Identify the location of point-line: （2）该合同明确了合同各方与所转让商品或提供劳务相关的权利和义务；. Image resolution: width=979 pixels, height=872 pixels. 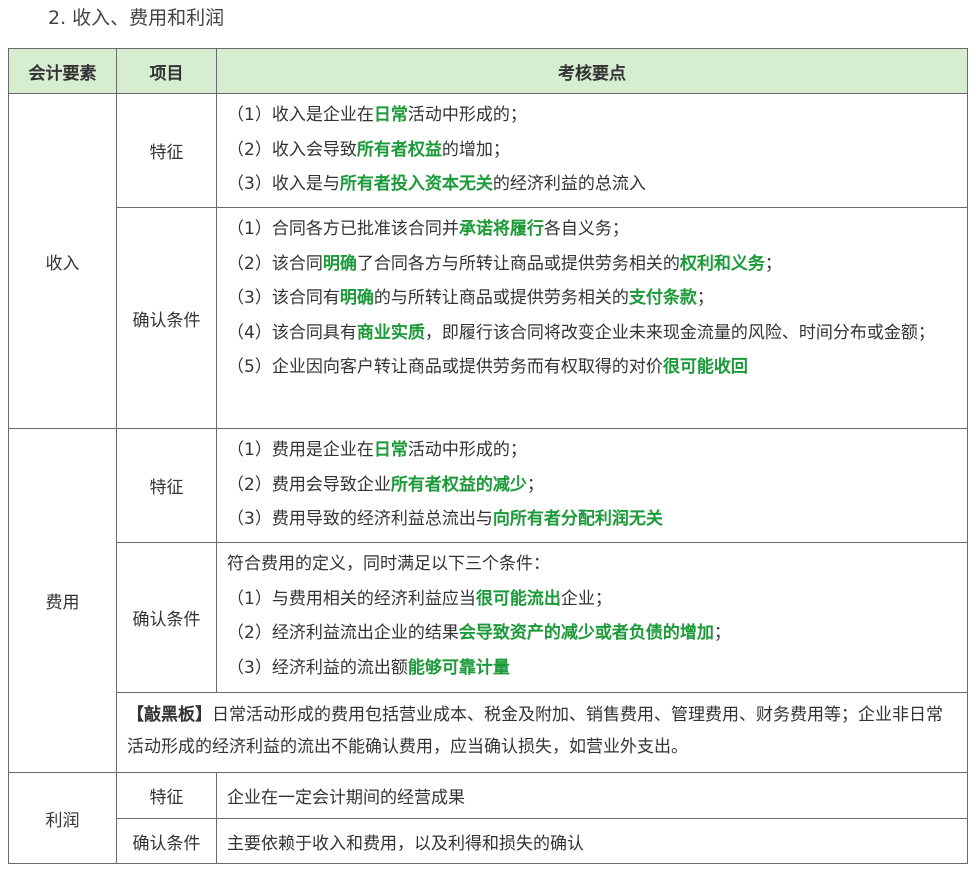
(592, 264).